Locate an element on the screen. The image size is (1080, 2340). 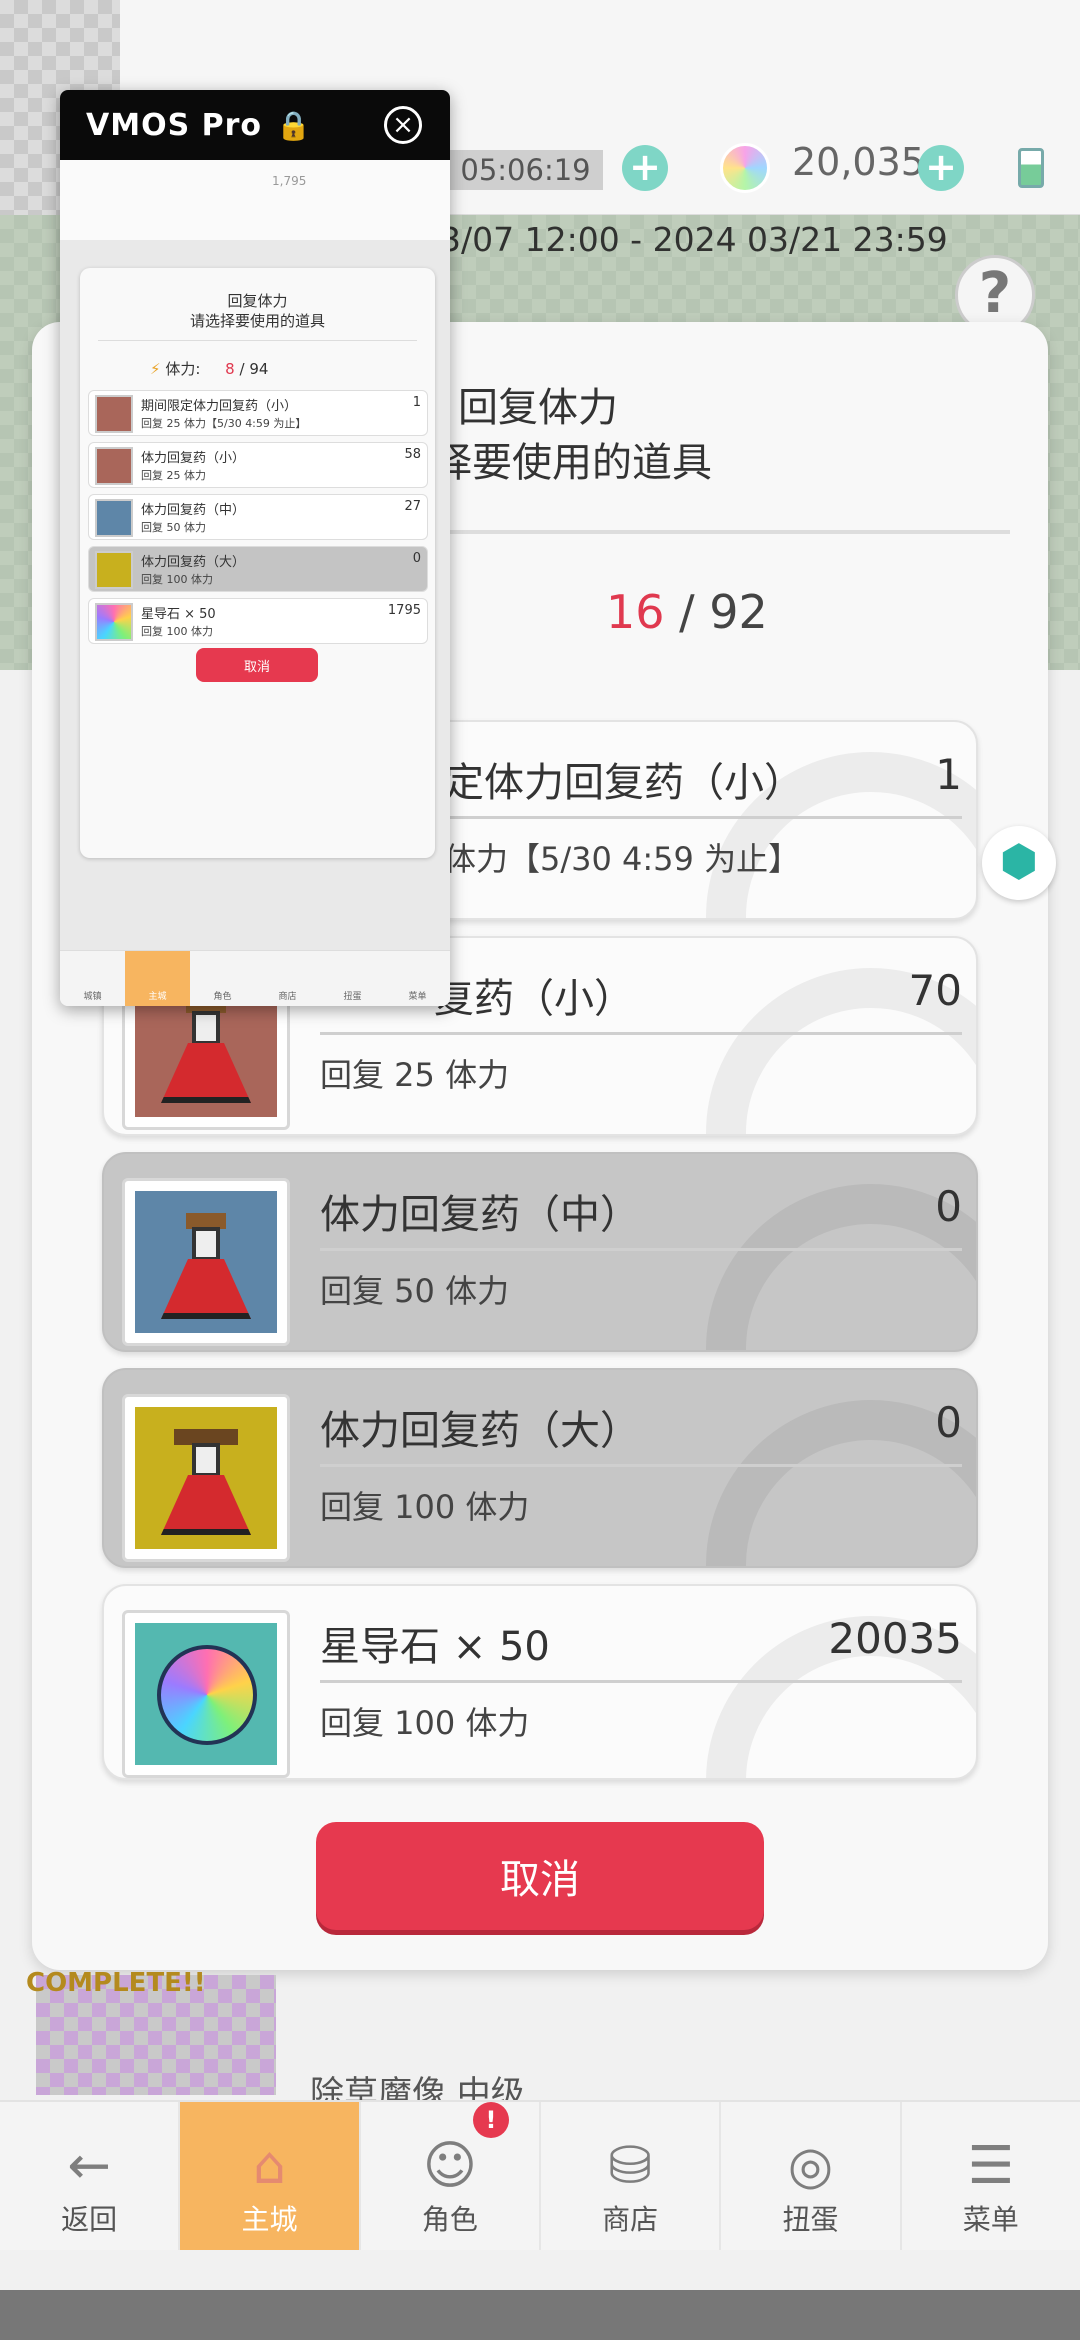
vmos-dialog-title: 回复体力 is located at coordinates (257, 301).